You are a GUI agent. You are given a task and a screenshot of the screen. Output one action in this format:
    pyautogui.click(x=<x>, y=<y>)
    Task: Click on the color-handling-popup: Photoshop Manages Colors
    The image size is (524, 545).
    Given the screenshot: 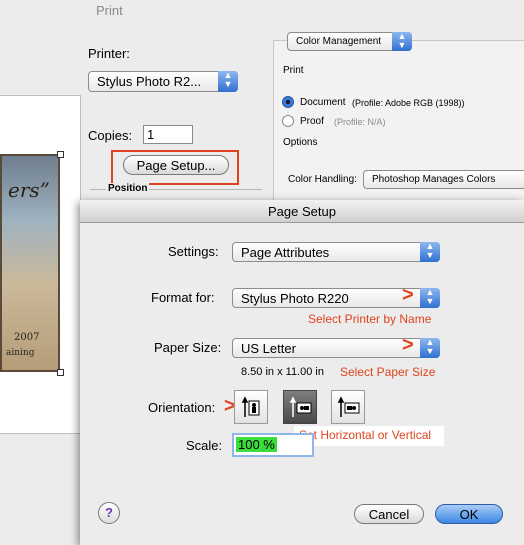 What is the action you would take?
    pyautogui.click(x=443, y=179)
    